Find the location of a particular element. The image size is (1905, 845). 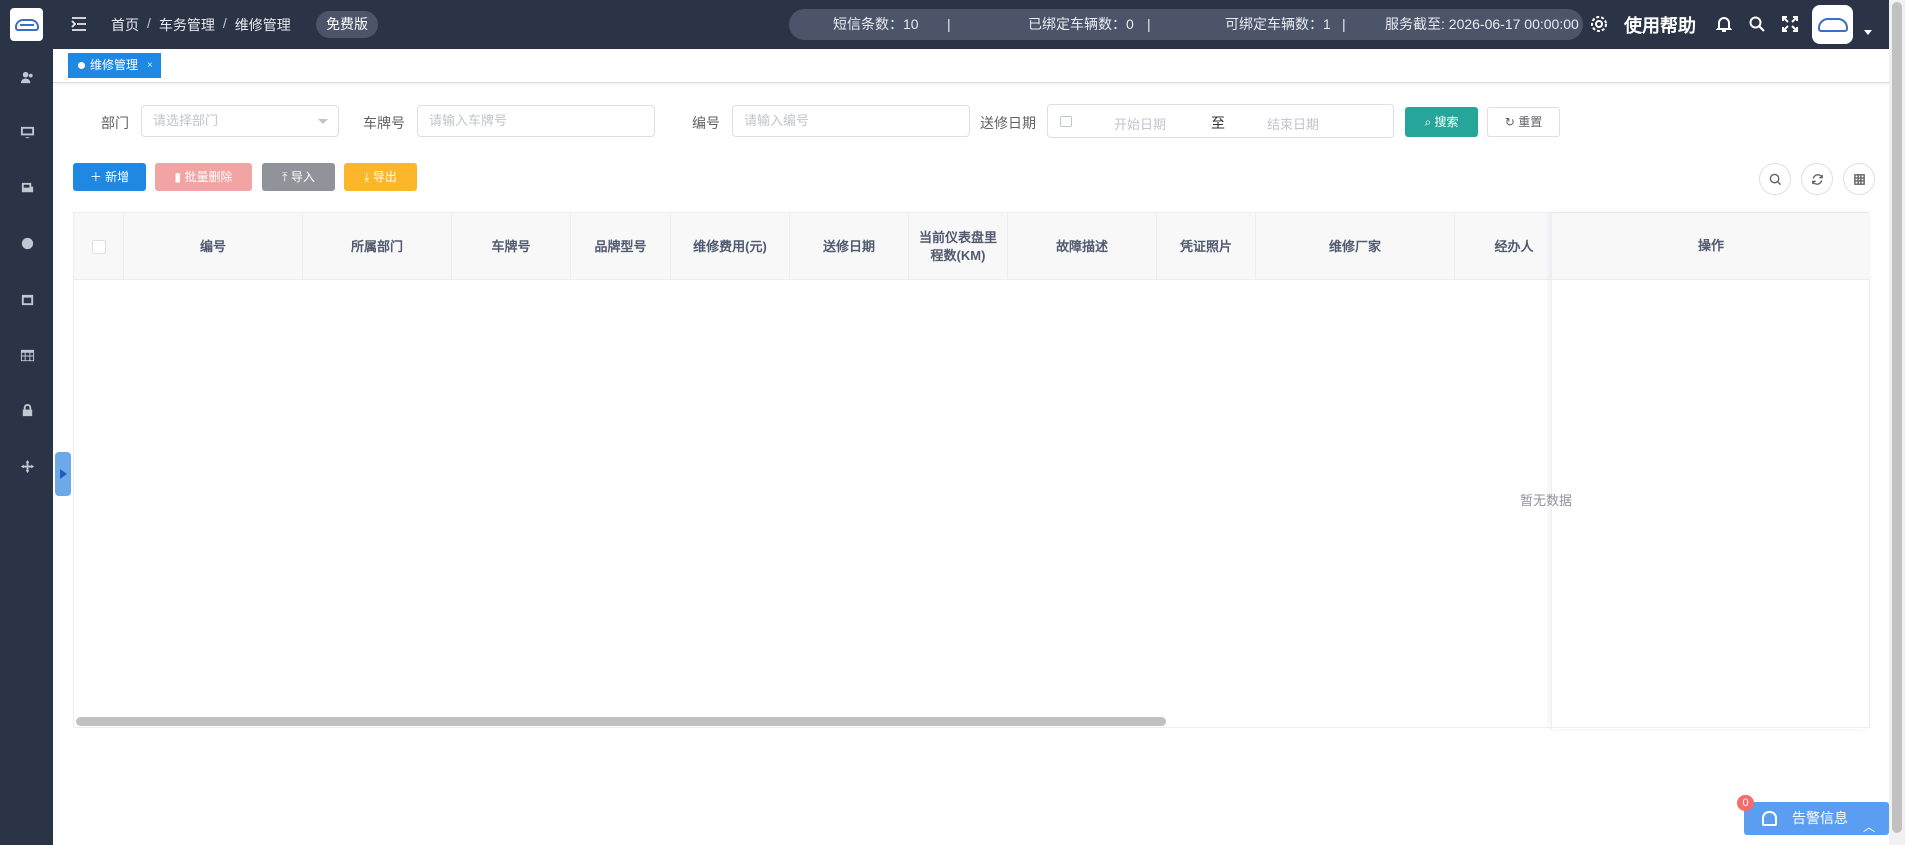

fullscreen-icon is located at coordinates (1790, 24).